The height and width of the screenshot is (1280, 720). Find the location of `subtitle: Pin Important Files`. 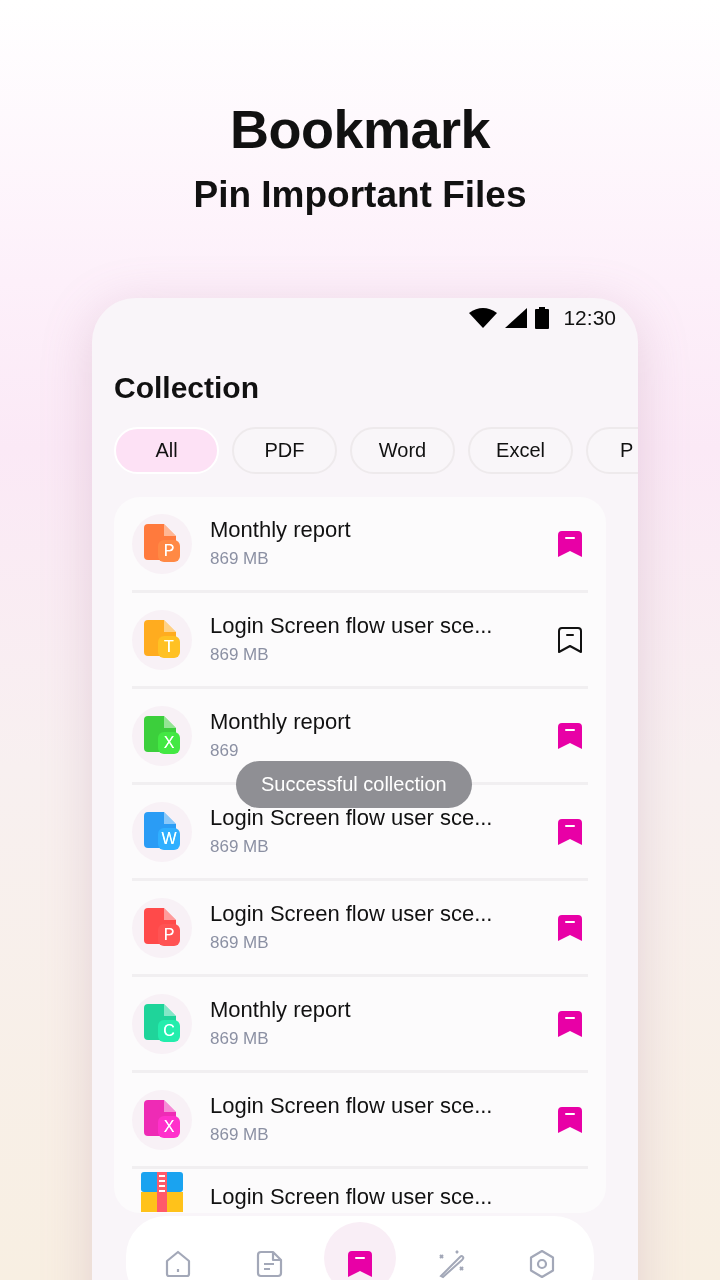

subtitle: Pin Important Files is located at coordinates (360, 195).